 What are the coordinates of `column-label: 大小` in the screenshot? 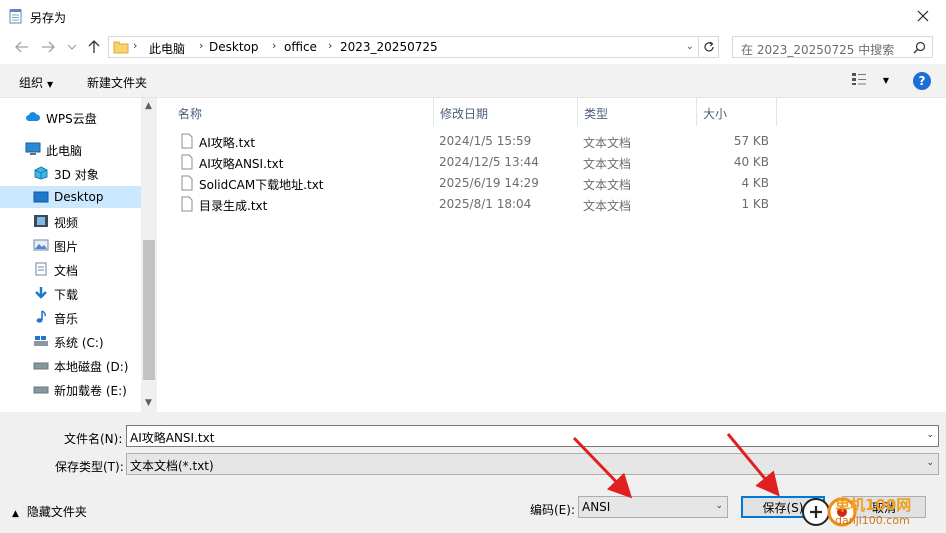 It's located at (715, 114).